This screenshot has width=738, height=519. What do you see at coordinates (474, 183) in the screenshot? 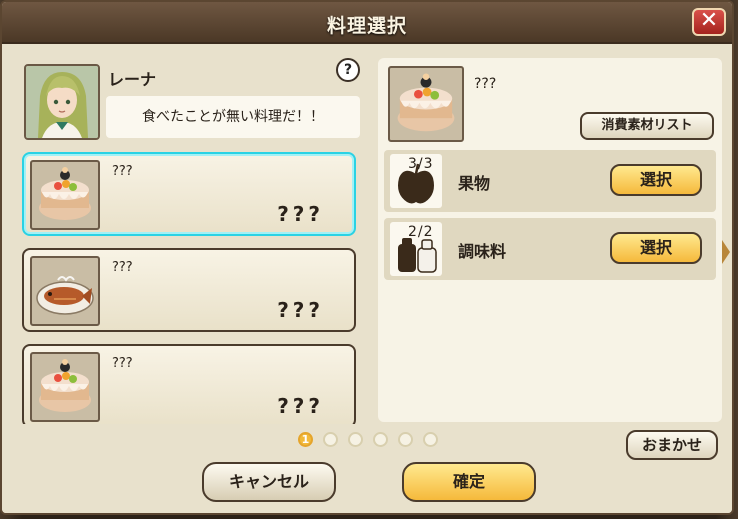
I see `ingredient-name: 果物` at bounding box center [474, 183].